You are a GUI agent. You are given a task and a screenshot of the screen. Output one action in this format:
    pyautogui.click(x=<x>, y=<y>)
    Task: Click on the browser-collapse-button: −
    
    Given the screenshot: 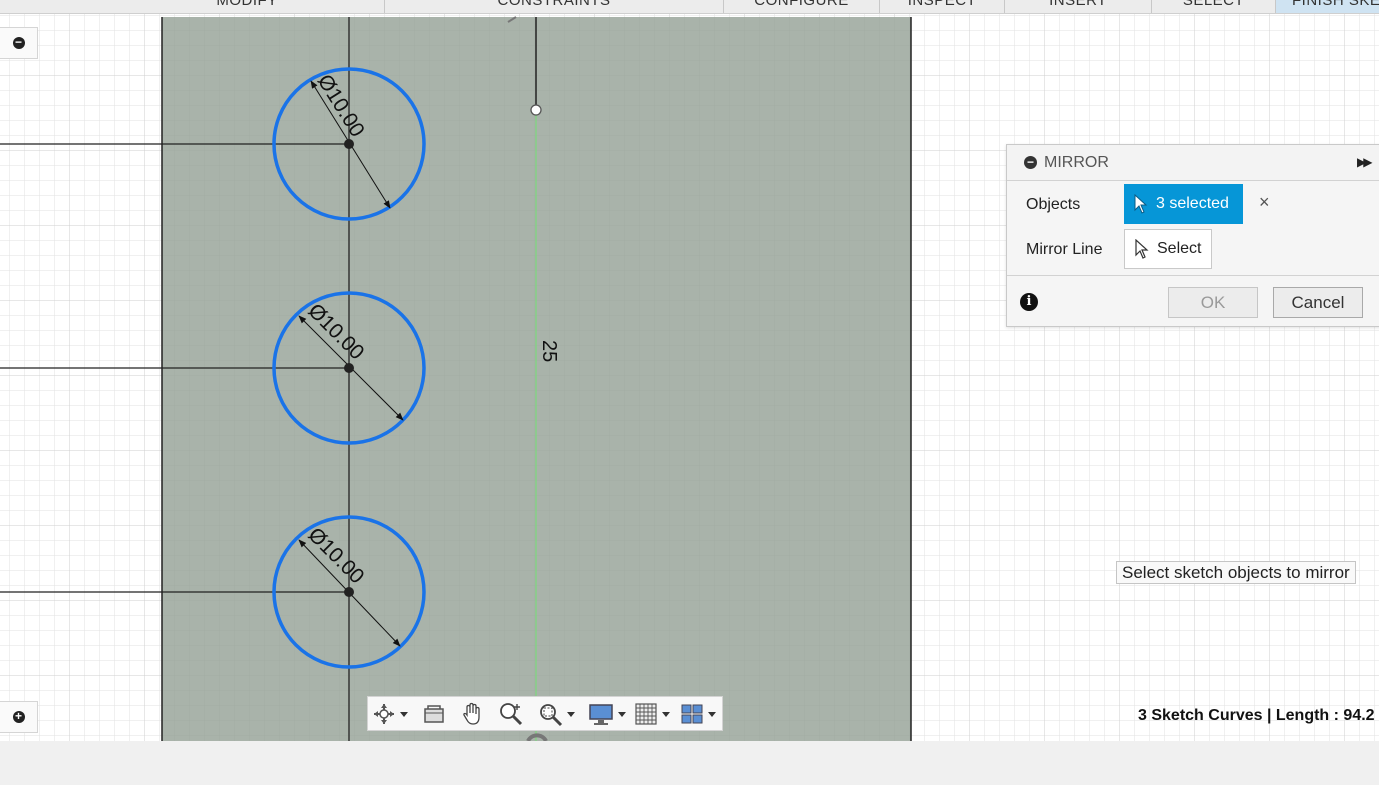 What is the action you would take?
    pyautogui.click(x=19, y=43)
    